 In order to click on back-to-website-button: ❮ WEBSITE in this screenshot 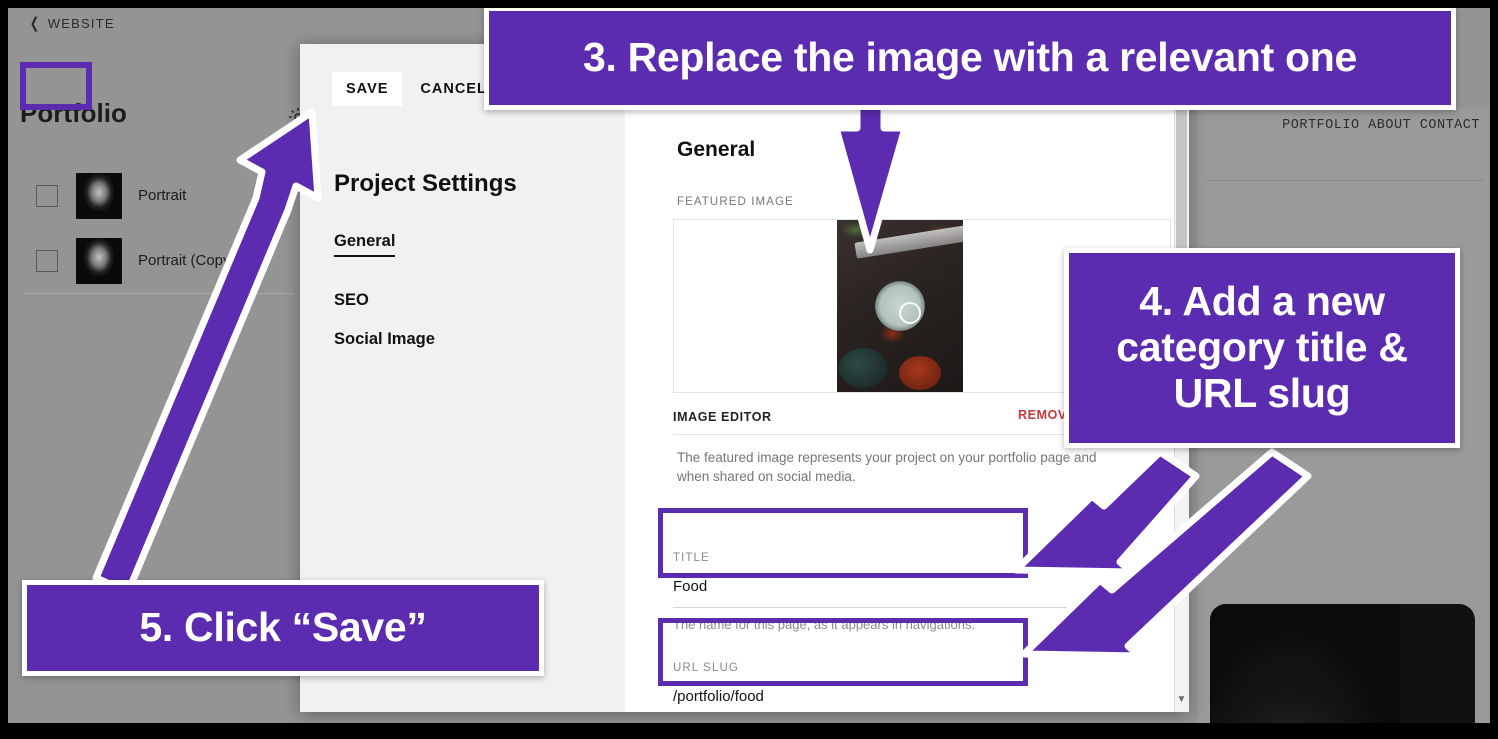, I will do `click(71, 23)`.